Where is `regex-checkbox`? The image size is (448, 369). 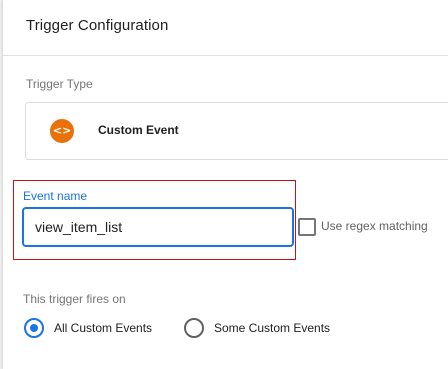
regex-checkbox is located at coordinates (307, 227).